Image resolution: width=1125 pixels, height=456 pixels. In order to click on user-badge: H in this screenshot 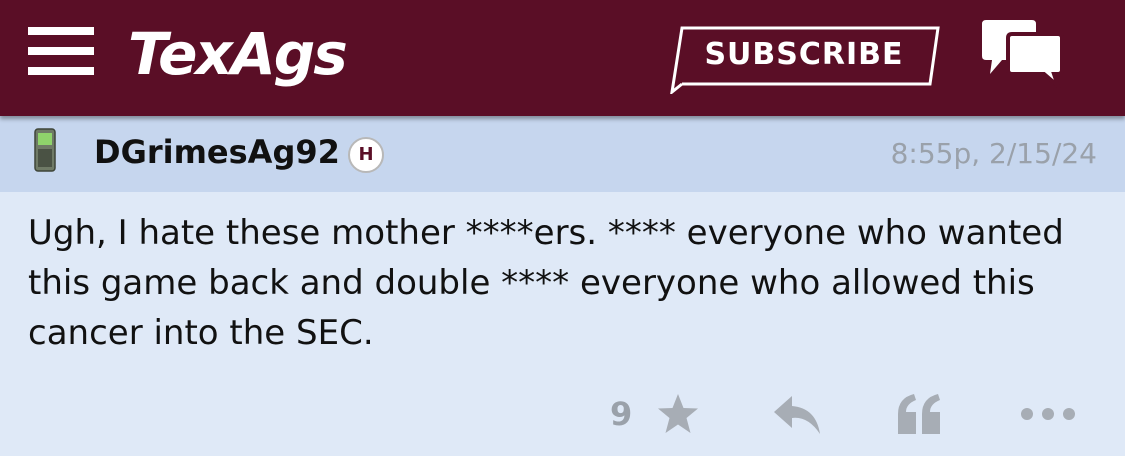, I will do `click(366, 155)`.